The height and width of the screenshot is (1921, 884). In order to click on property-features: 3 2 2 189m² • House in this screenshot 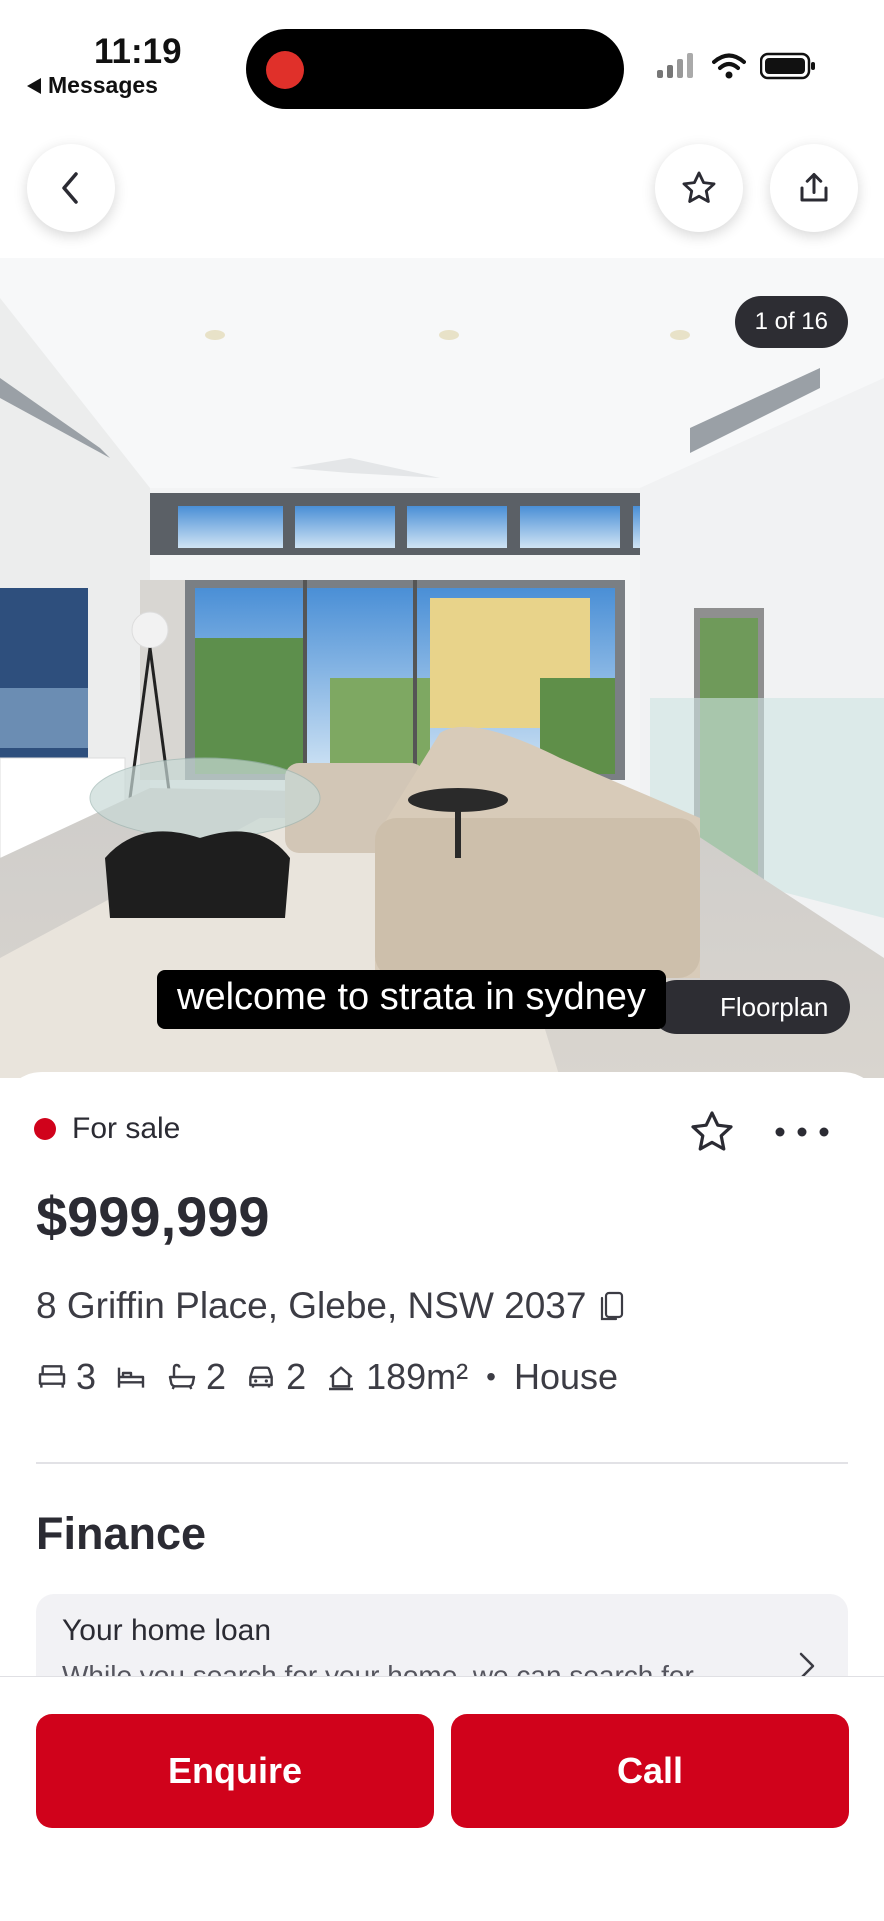, I will do `click(336, 1377)`.